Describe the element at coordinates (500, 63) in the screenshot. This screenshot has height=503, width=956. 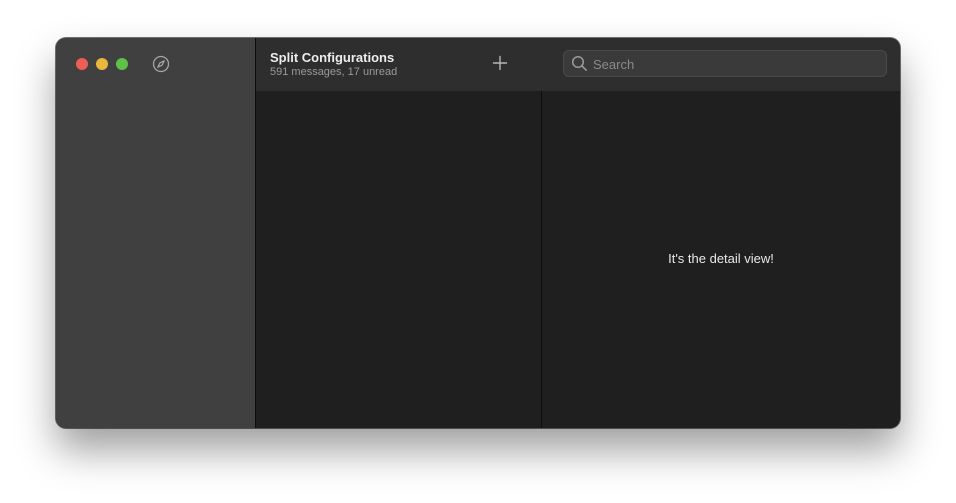
I see `plus-icon` at that location.